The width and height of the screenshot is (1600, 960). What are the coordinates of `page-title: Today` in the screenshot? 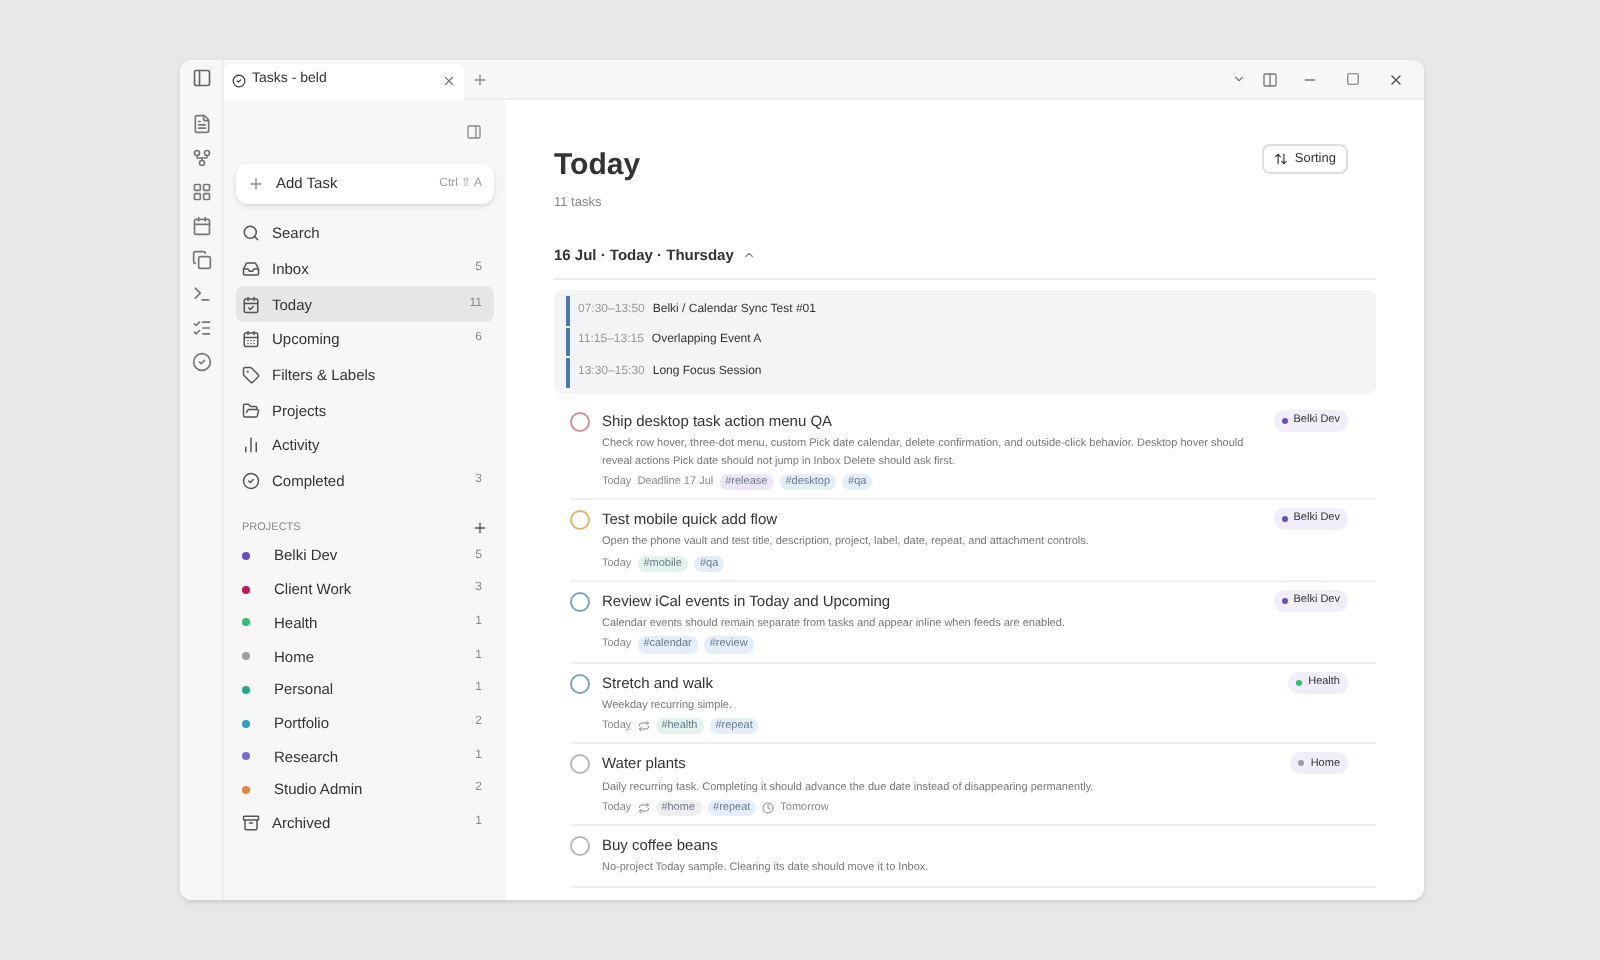 It's located at (597, 166).